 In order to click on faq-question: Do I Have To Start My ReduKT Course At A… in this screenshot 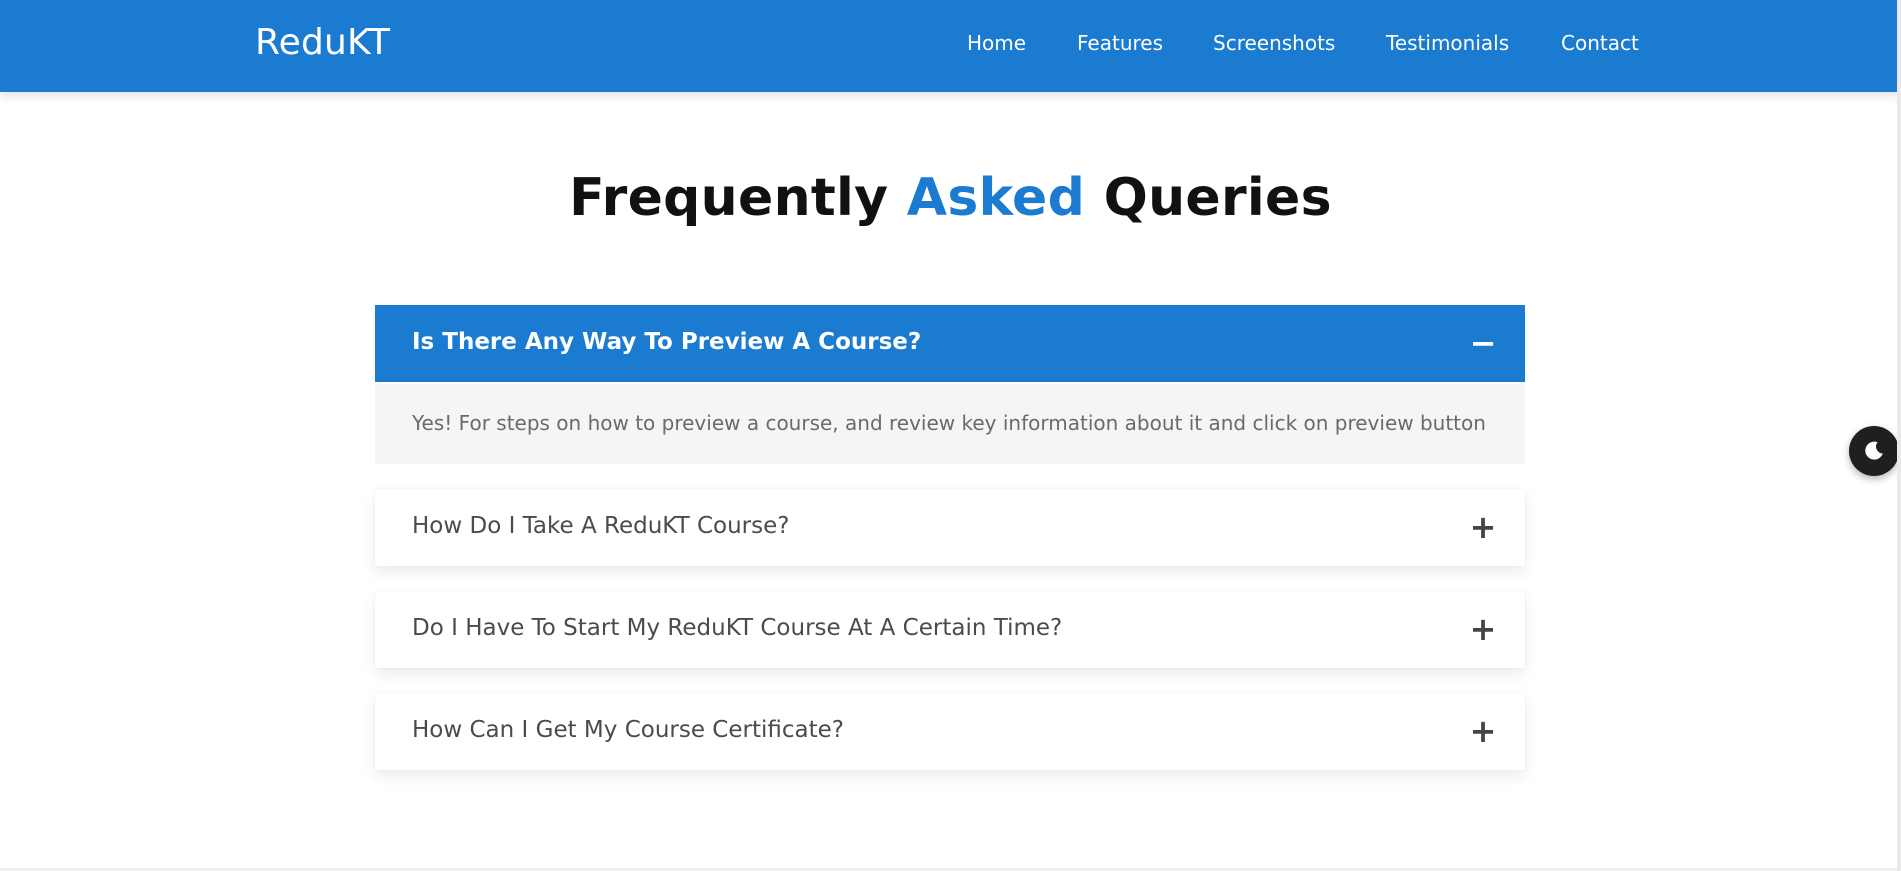, I will do `click(737, 628)`.